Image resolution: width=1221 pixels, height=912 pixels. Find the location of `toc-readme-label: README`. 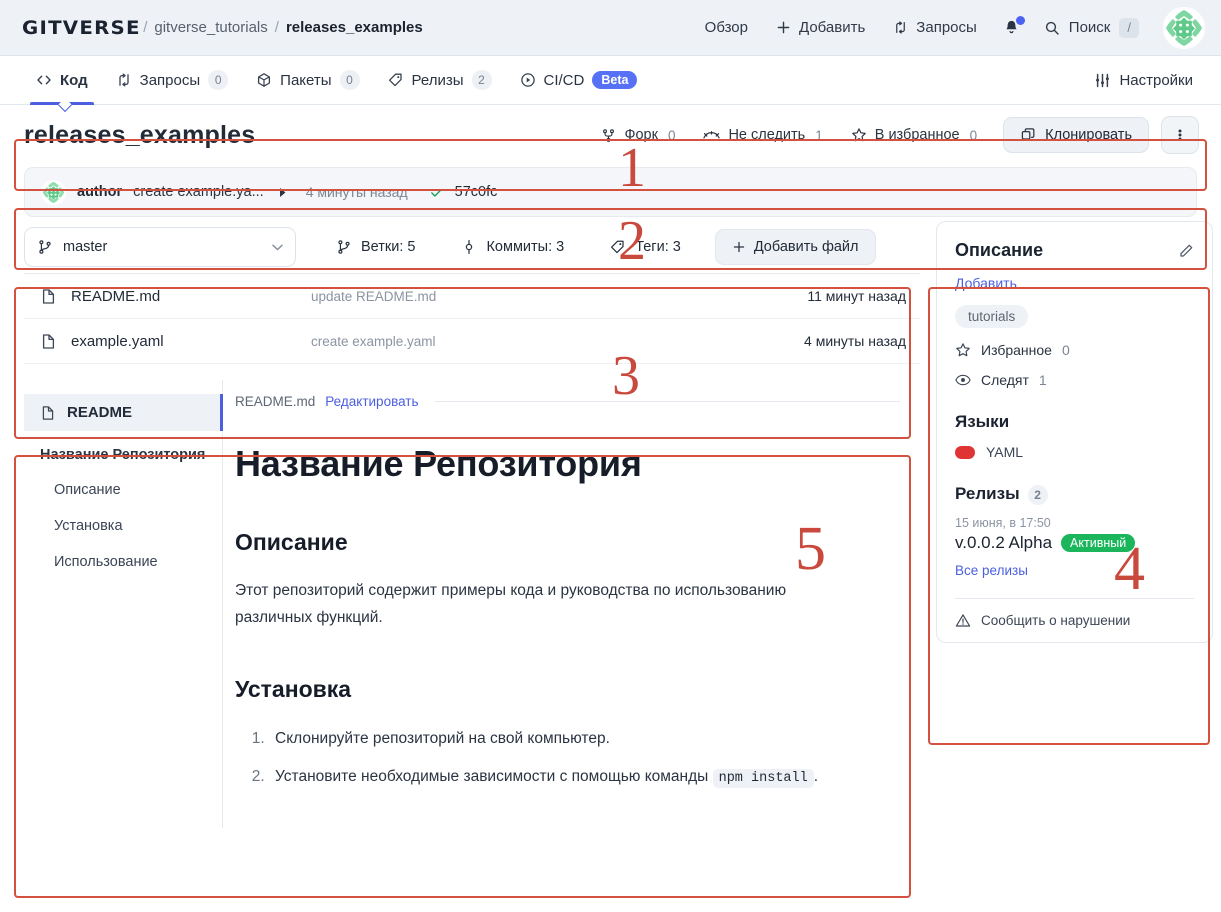

toc-readme-label: README is located at coordinates (100, 412).